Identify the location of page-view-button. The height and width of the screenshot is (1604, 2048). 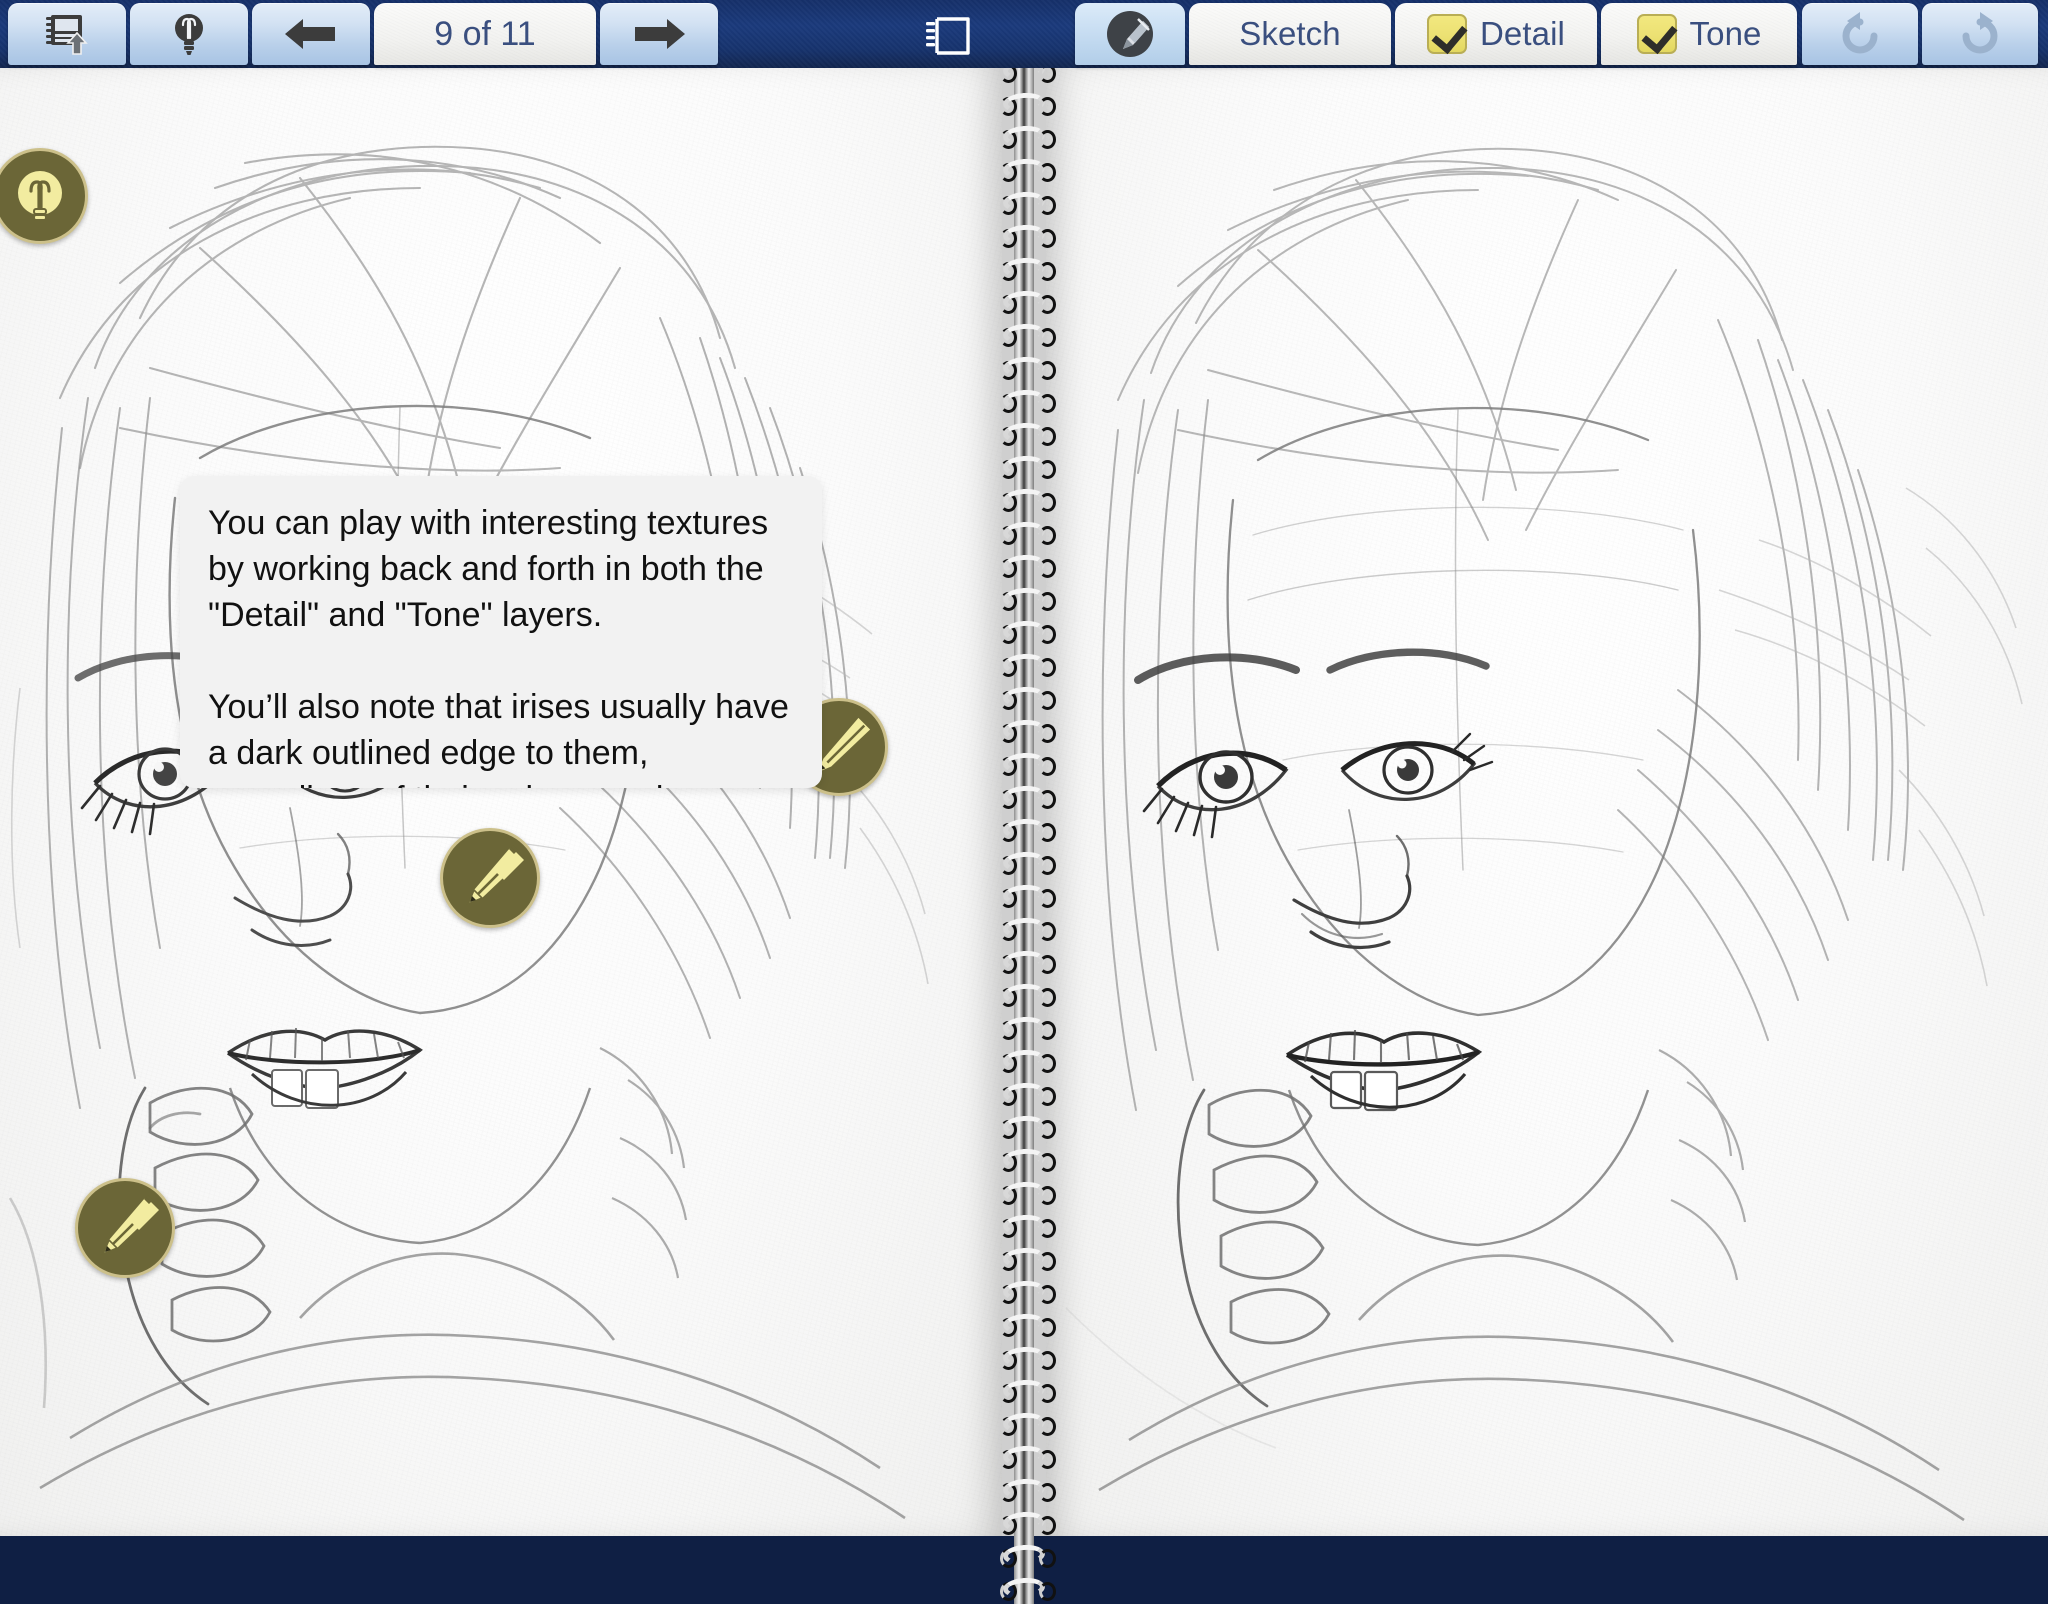
(950, 36).